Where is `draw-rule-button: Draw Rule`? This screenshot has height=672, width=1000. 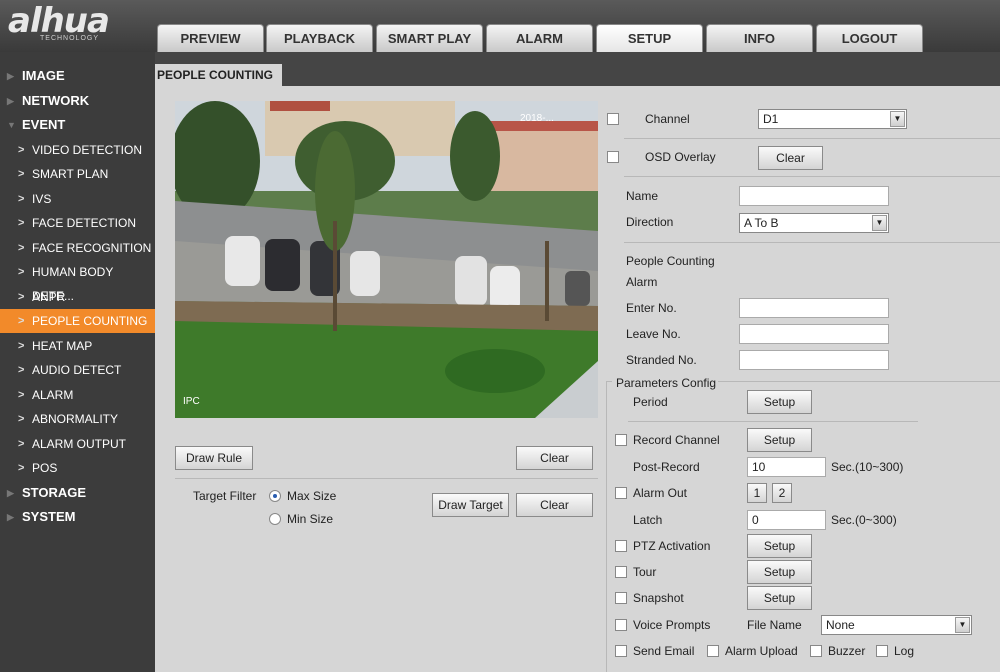 draw-rule-button: Draw Rule is located at coordinates (214, 458).